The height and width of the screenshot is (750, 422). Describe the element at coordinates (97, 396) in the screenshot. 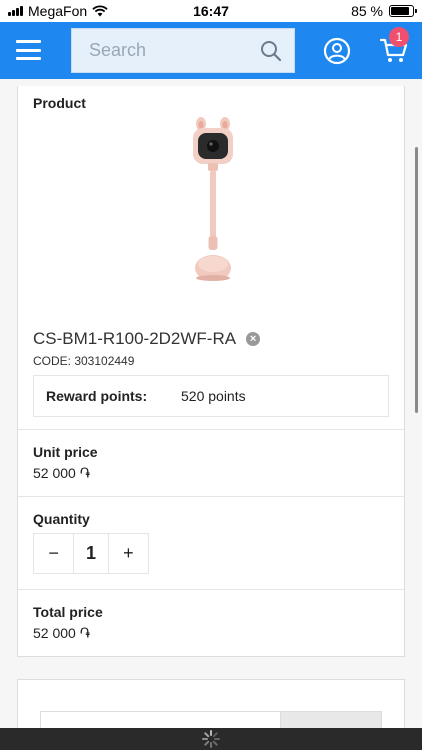

I see `reward-points-label: Reward points:` at that location.